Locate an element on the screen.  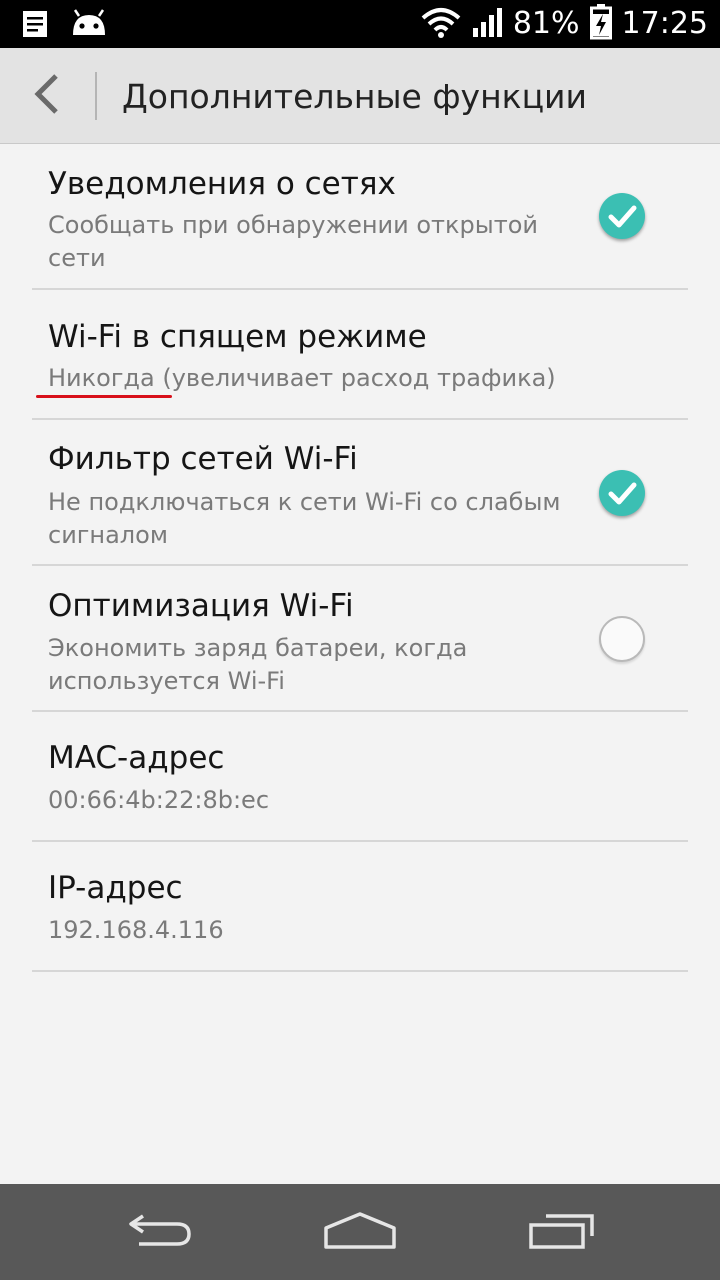
signal-icon is located at coordinates (487, 24).